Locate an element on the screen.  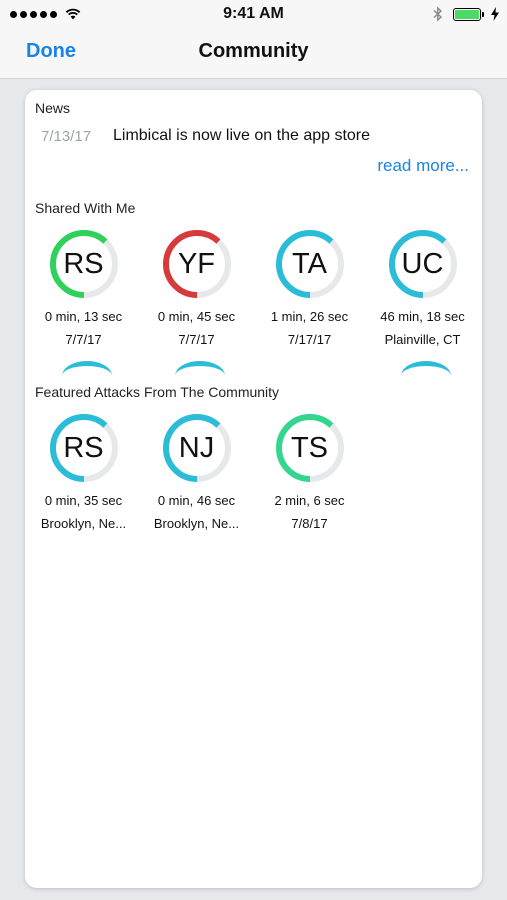
news-headline: Limbical is now live on the app store is located at coordinates (242, 135).